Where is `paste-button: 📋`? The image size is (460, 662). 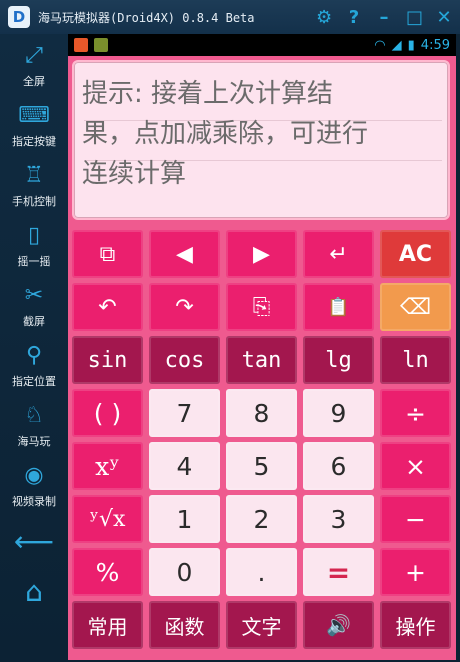 paste-button: 📋 is located at coordinates (338, 307).